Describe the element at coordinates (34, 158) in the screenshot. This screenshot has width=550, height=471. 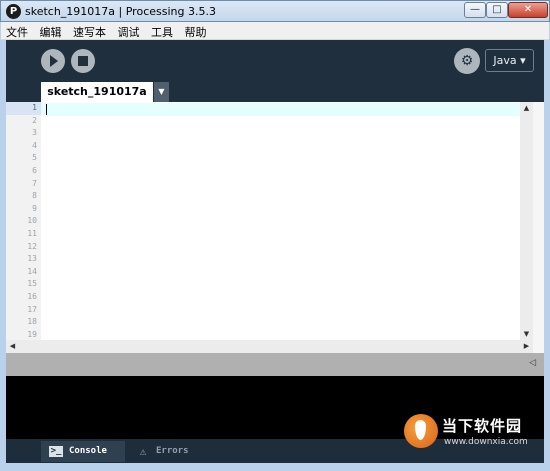
I see `line-number: 5` at that location.